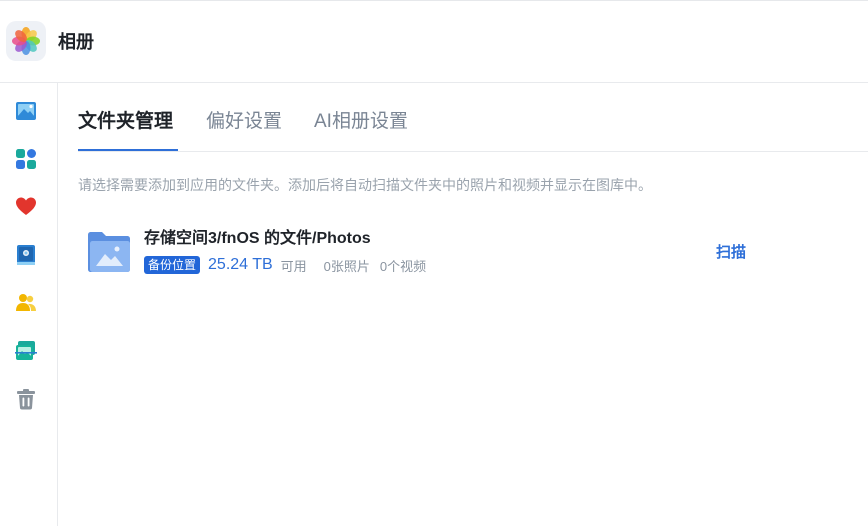 The image size is (868, 526). Describe the element at coordinates (244, 122) in the screenshot. I see `tab-preferences: 偏好设置` at that location.